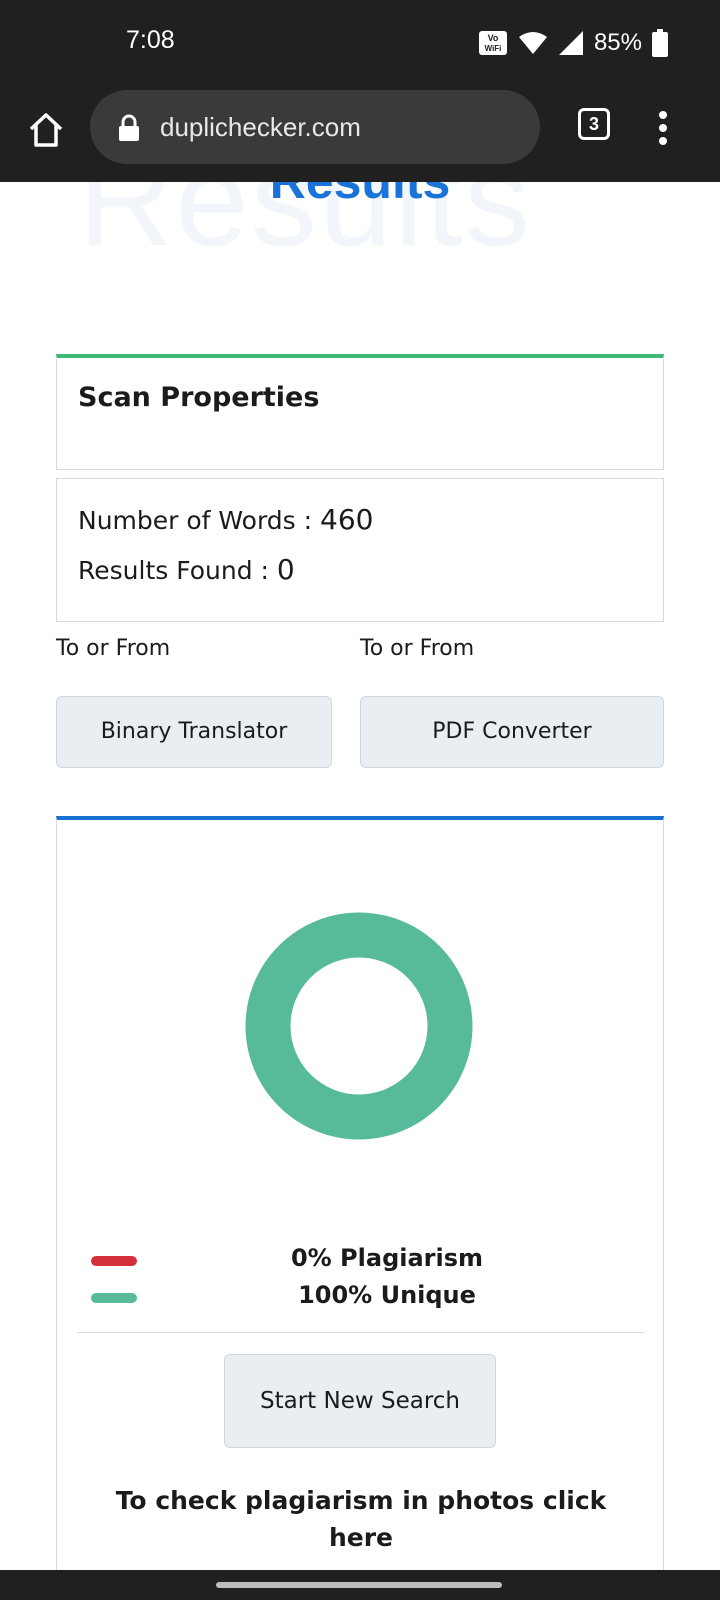  What do you see at coordinates (114, 1261) in the screenshot?
I see `legend-swatch-red` at bounding box center [114, 1261].